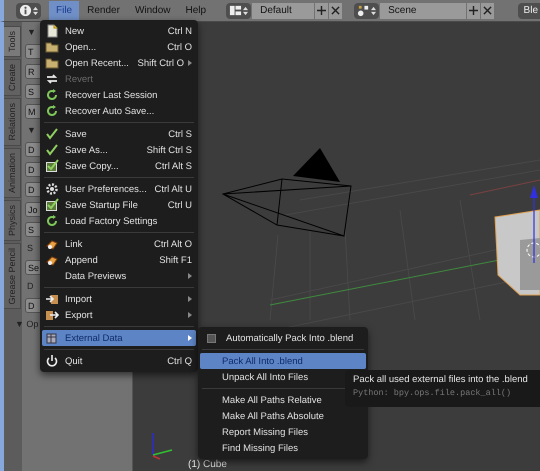 The image size is (540, 471). Describe the element at coordinates (283, 10) in the screenshot. I see `layout-name-field: Default` at that location.